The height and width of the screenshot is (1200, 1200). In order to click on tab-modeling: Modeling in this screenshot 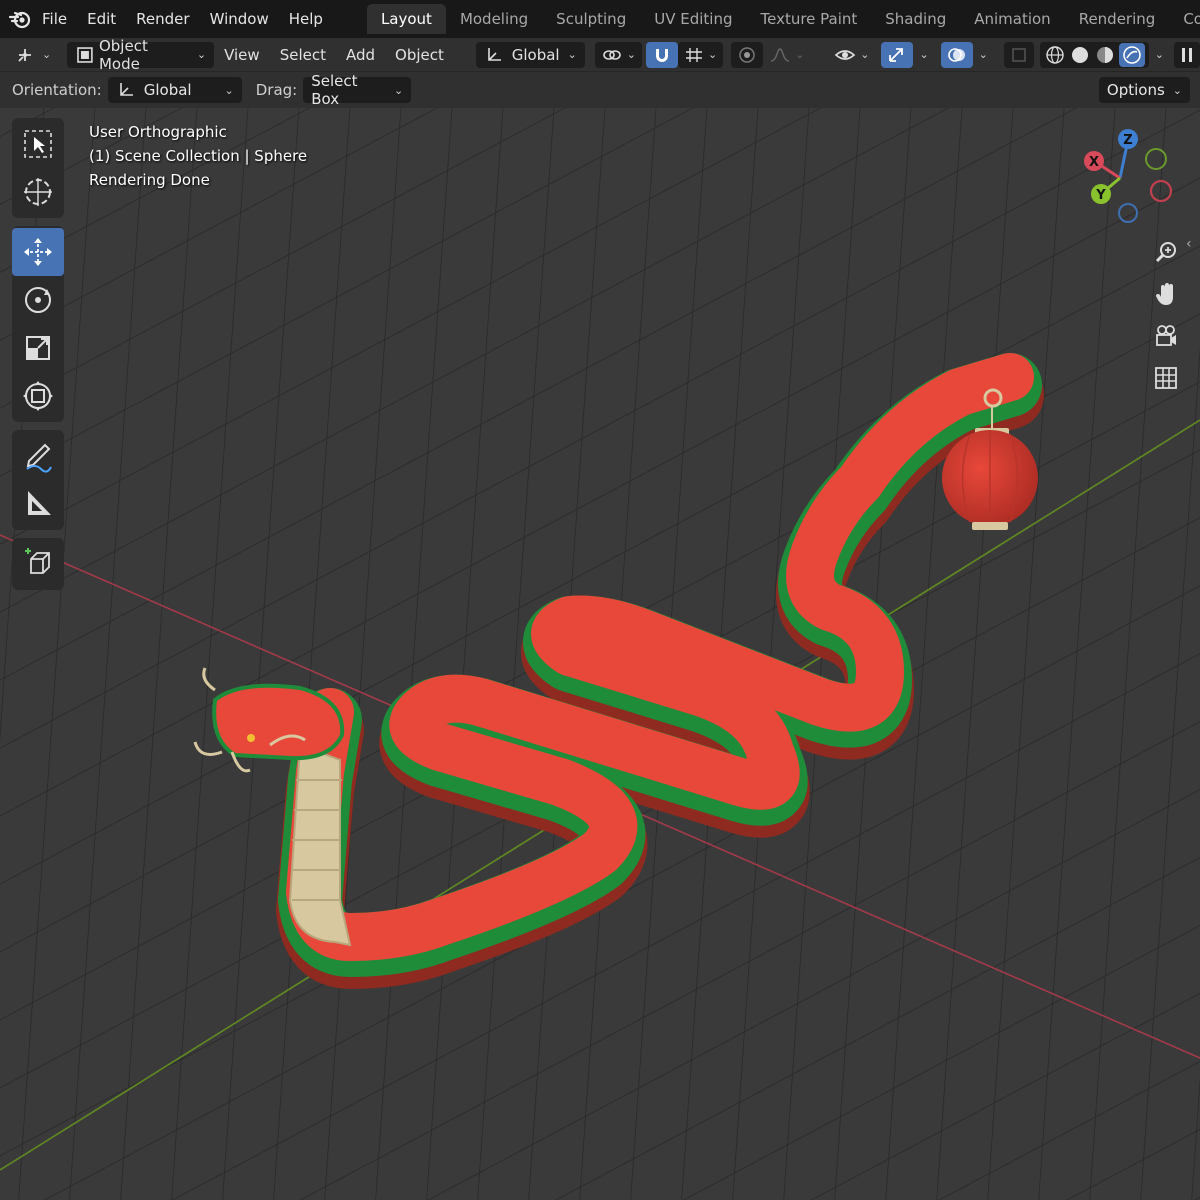, I will do `click(494, 19)`.